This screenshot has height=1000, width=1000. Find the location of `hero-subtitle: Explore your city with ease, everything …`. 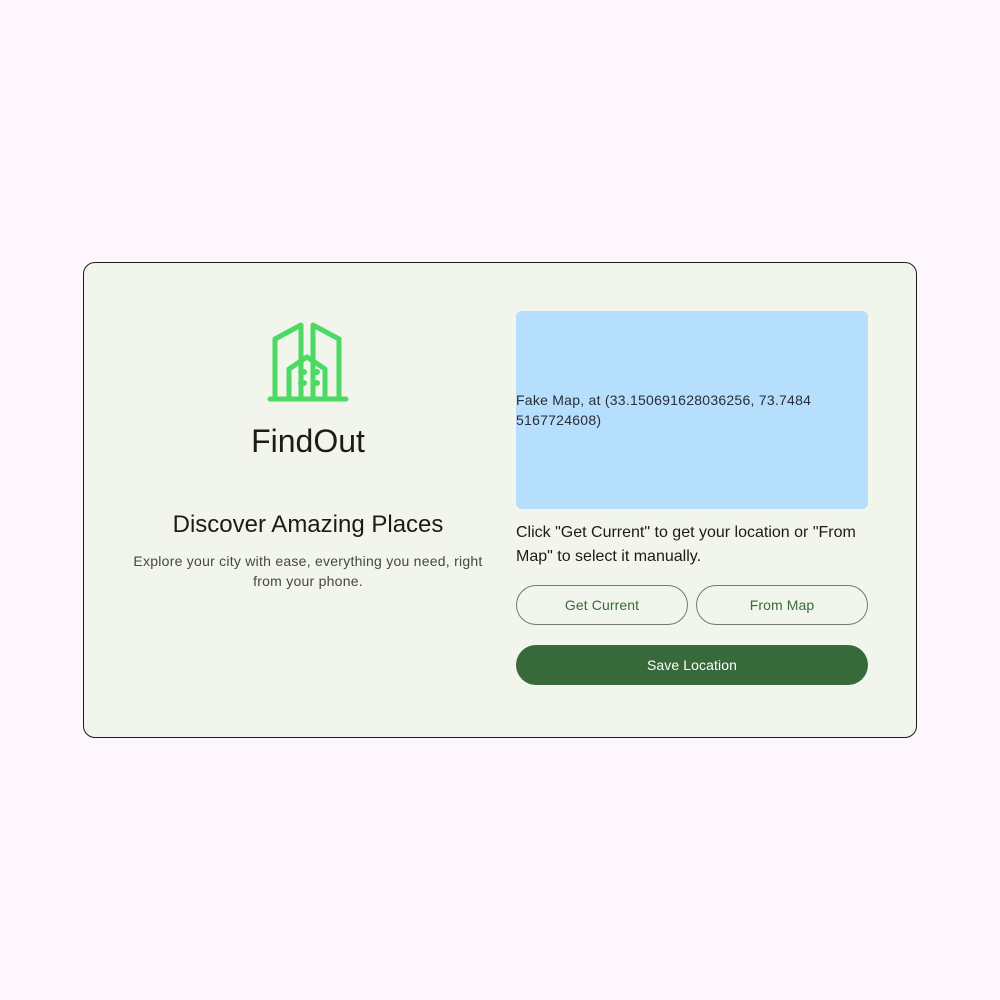

hero-subtitle: Explore your city with ease, everything … is located at coordinates (308, 571).